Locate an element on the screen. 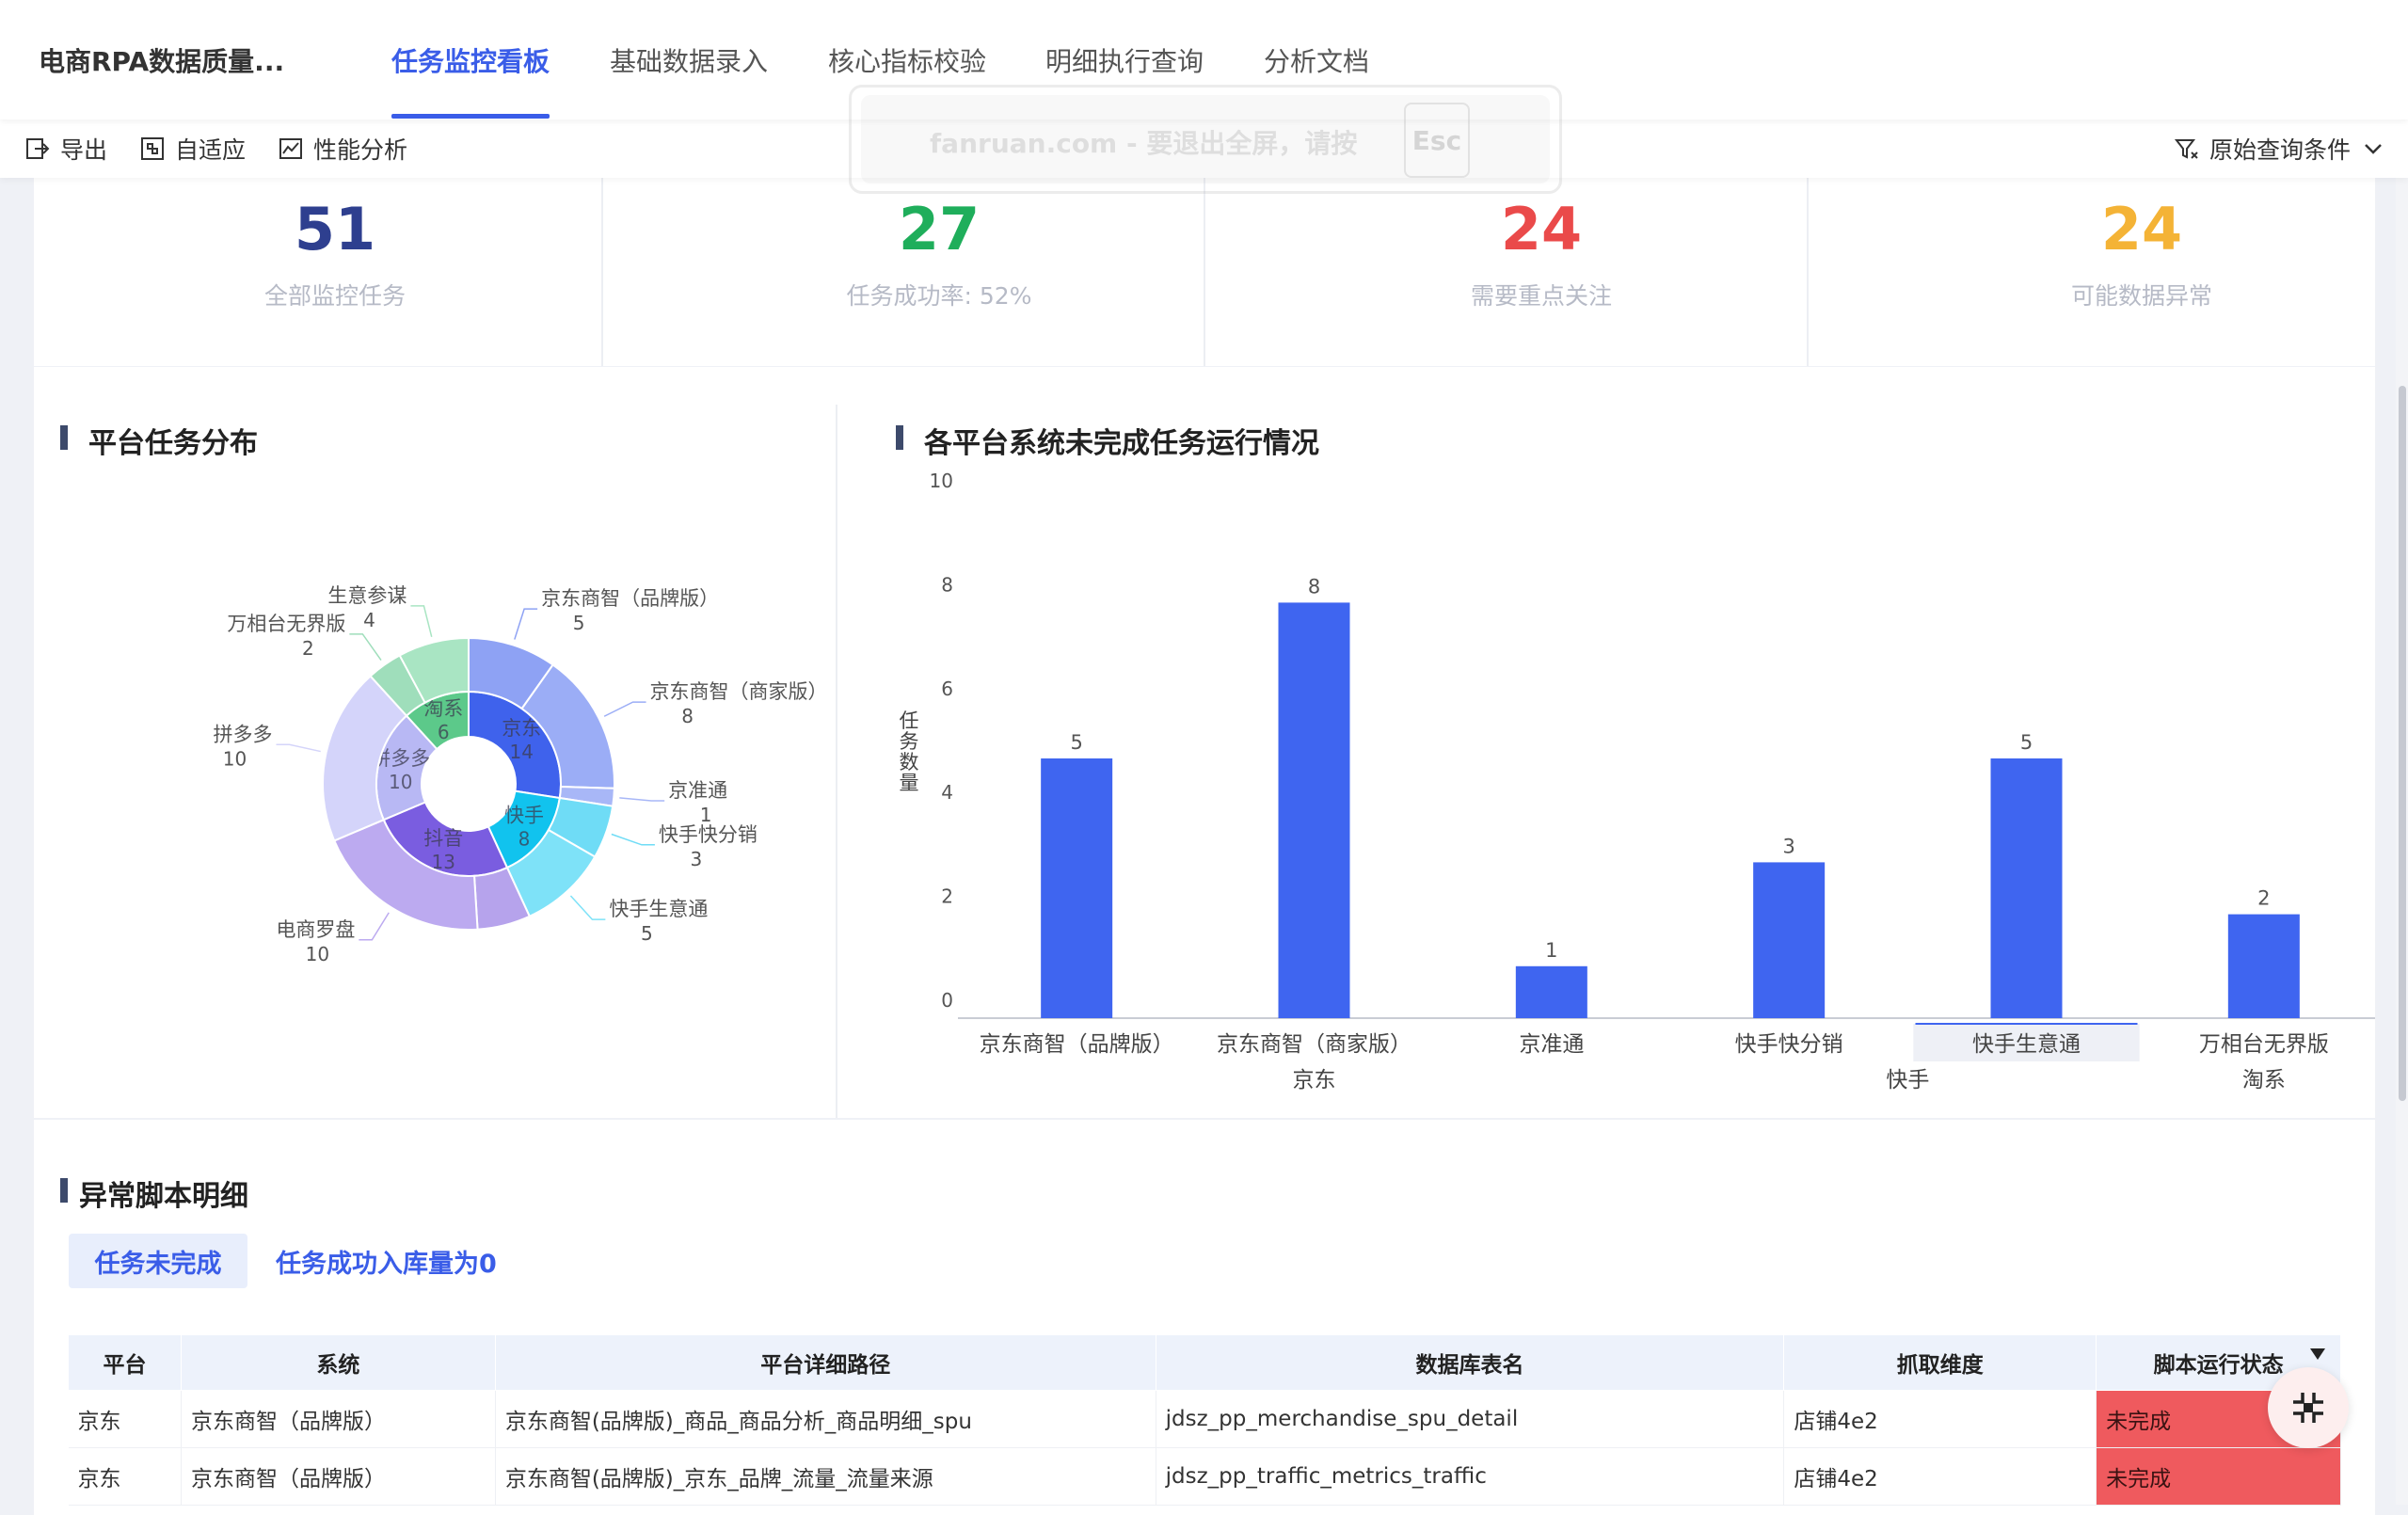  status-header-label: 脚本运行状态 is located at coordinates (2218, 1365).